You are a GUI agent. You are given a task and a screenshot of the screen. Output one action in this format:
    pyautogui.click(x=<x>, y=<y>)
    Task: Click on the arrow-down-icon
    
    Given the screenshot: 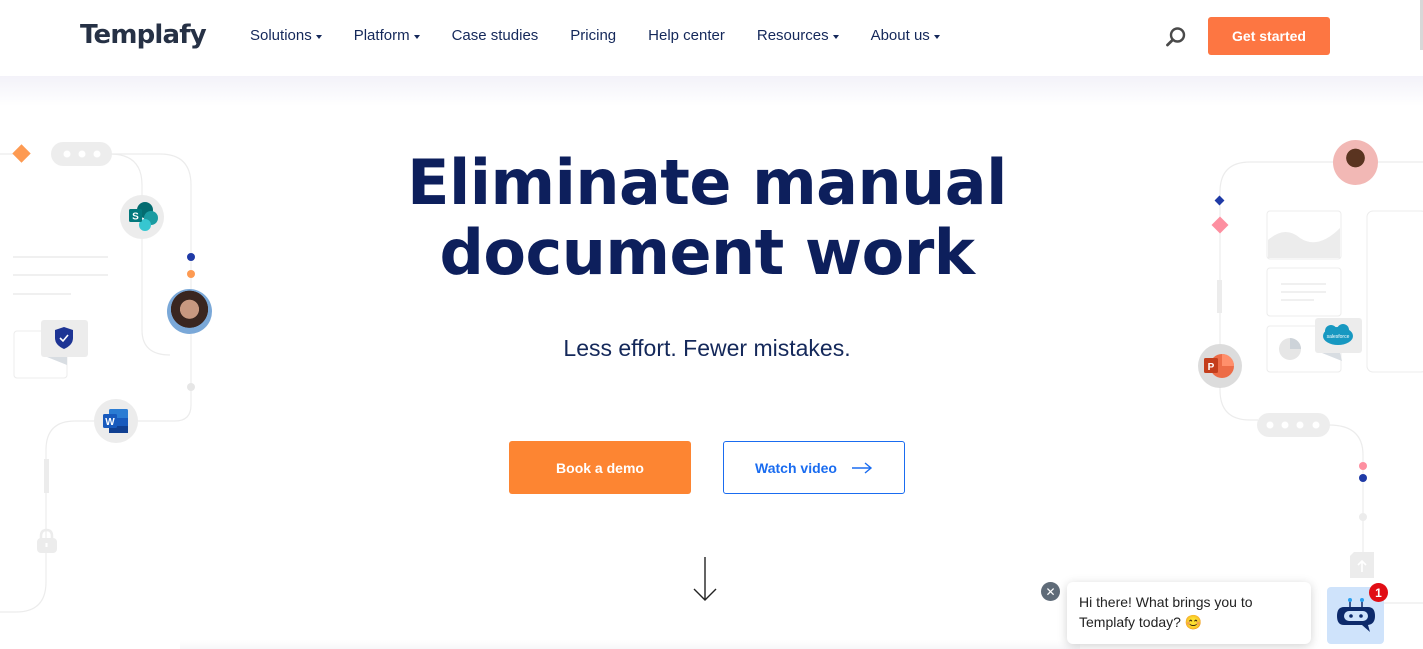 What is the action you would take?
    pyautogui.click(x=705, y=579)
    